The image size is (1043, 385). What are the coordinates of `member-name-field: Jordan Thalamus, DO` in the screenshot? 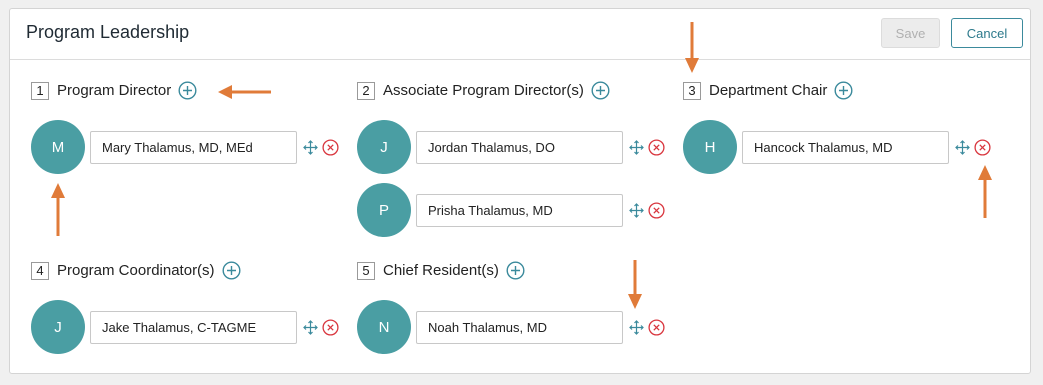 It's located at (519, 147).